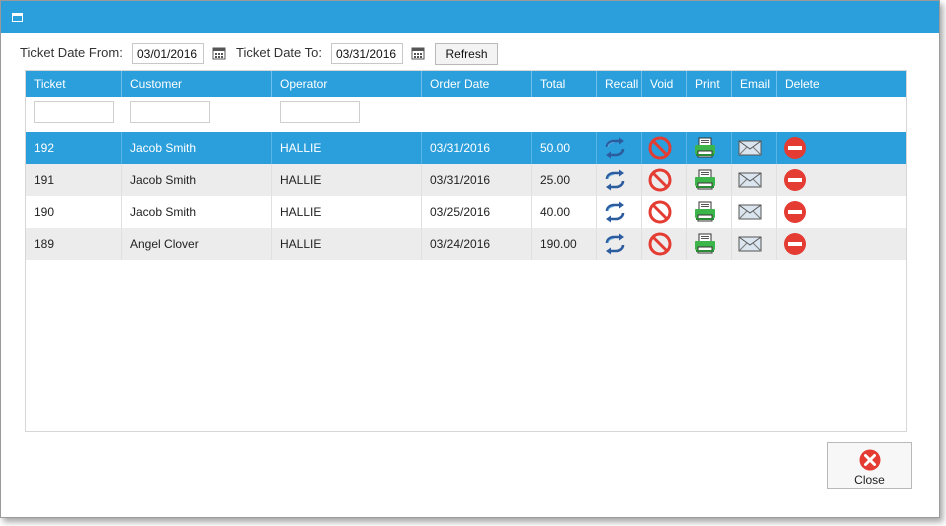 Image resolution: width=946 pixels, height=526 pixels. What do you see at coordinates (619, 84) in the screenshot?
I see `column-header-recall: Recall` at bounding box center [619, 84].